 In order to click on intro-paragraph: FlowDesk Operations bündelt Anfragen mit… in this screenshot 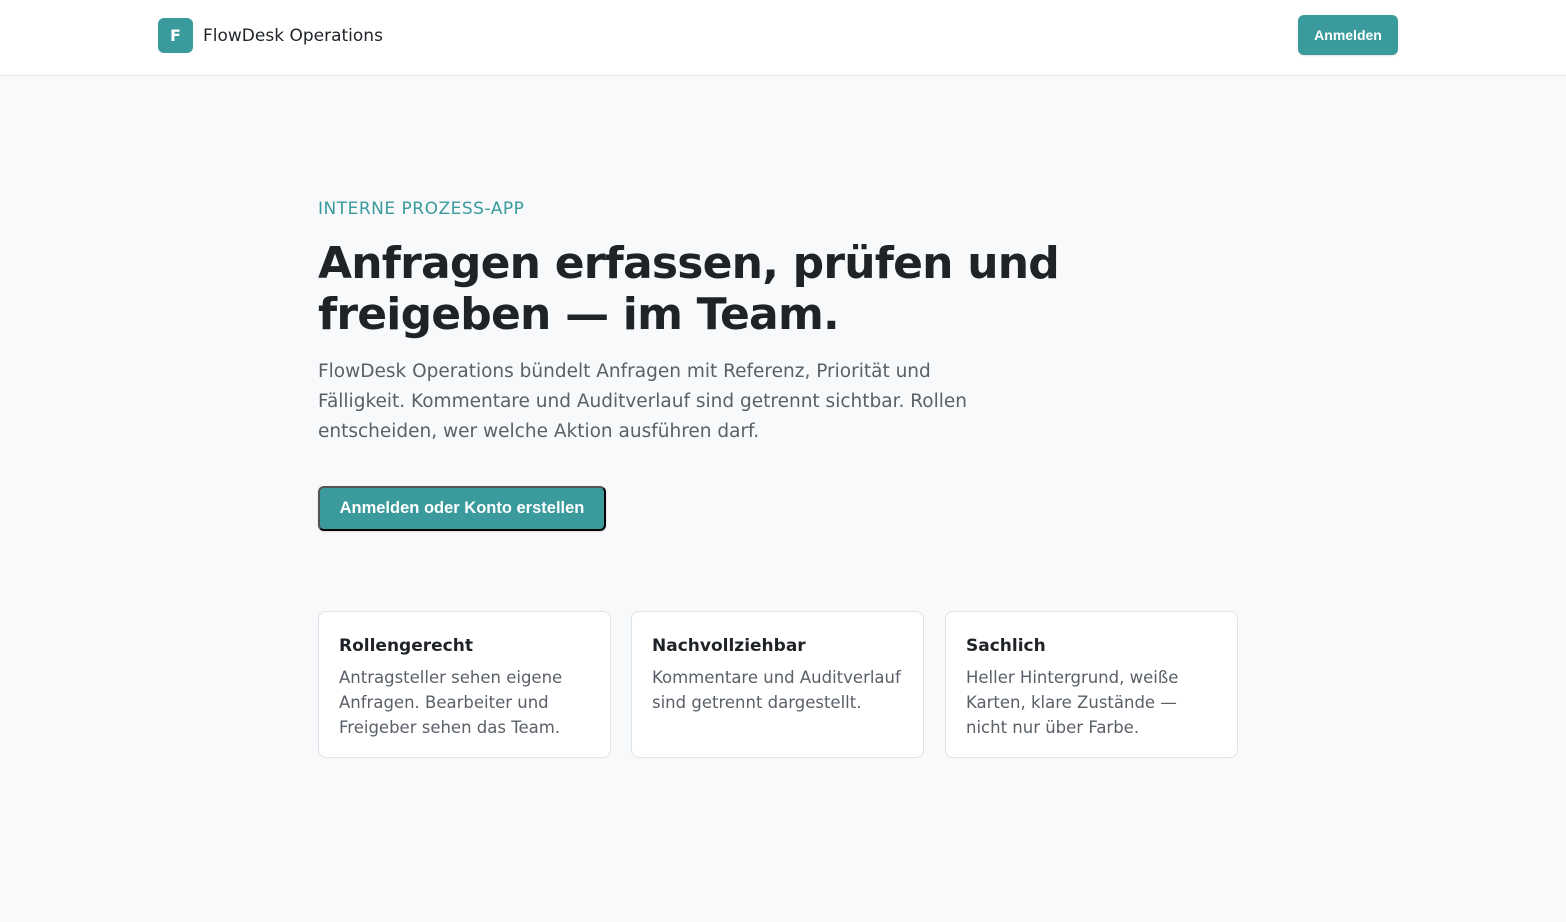, I will do `click(642, 401)`.